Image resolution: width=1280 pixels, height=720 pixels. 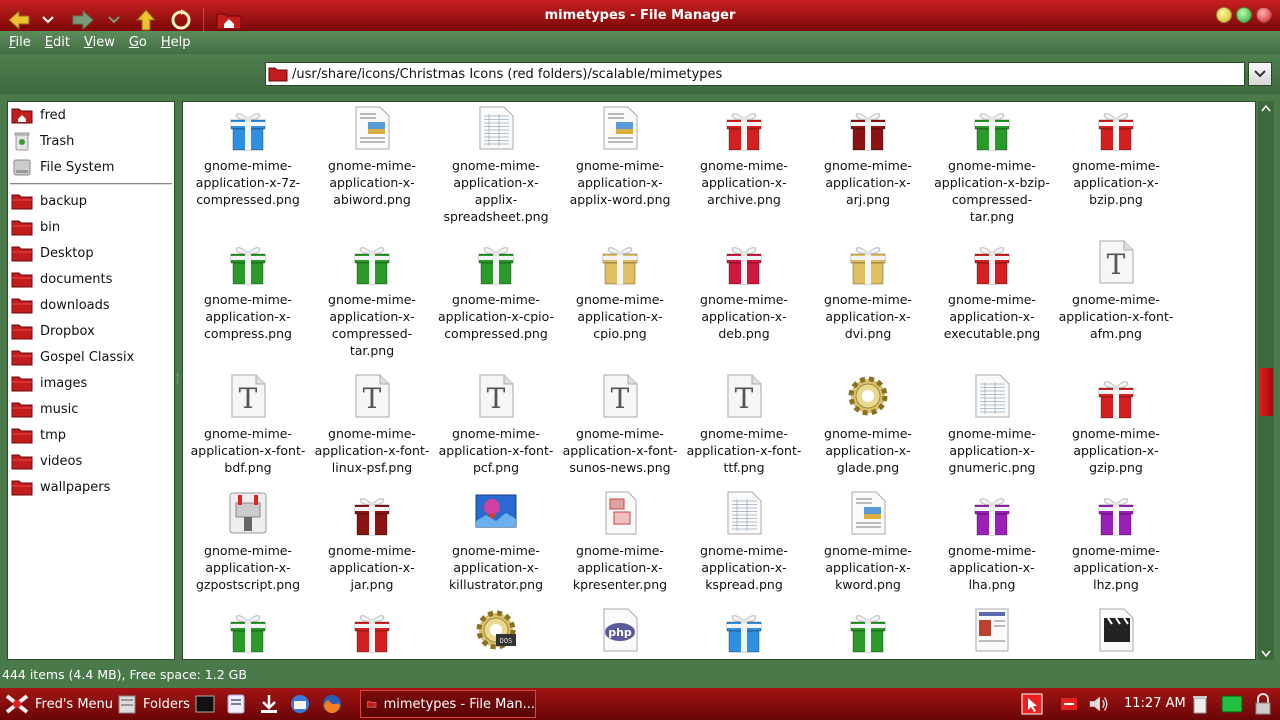 I want to click on file-manager-launcher, so click(x=236, y=704).